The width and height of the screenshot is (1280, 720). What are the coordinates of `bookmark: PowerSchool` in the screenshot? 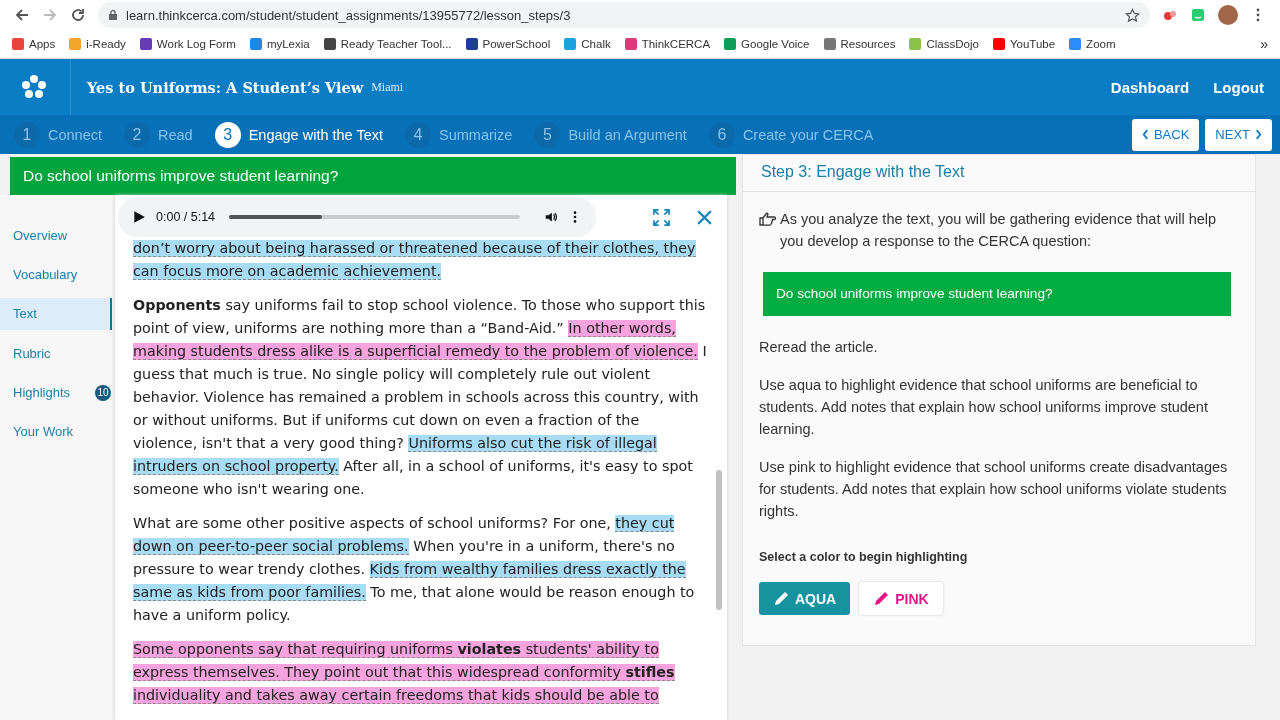 It's located at (508, 44).